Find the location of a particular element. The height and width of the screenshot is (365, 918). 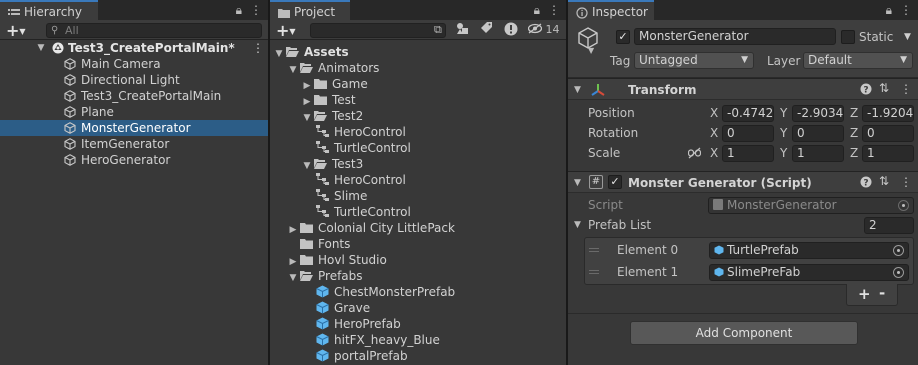

transform-scale-z-field: 1 is located at coordinates (888, 153).